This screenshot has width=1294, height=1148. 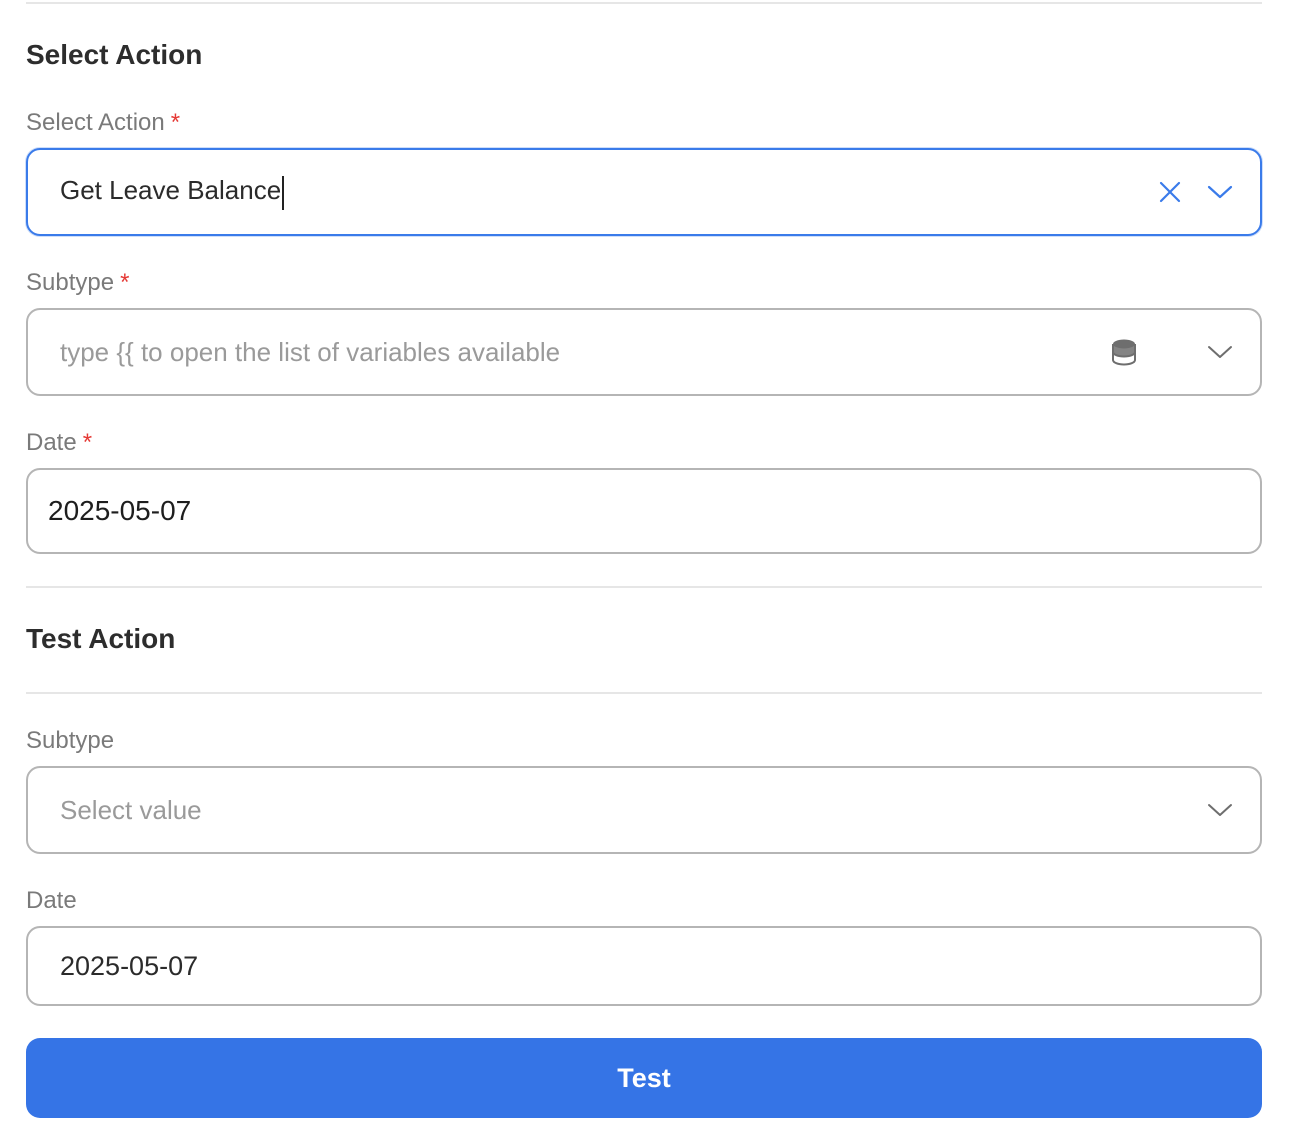 What do you see at coordinates (644, 693) in the screenshot?
I see `test-divider` at bounding box center [644, 693].